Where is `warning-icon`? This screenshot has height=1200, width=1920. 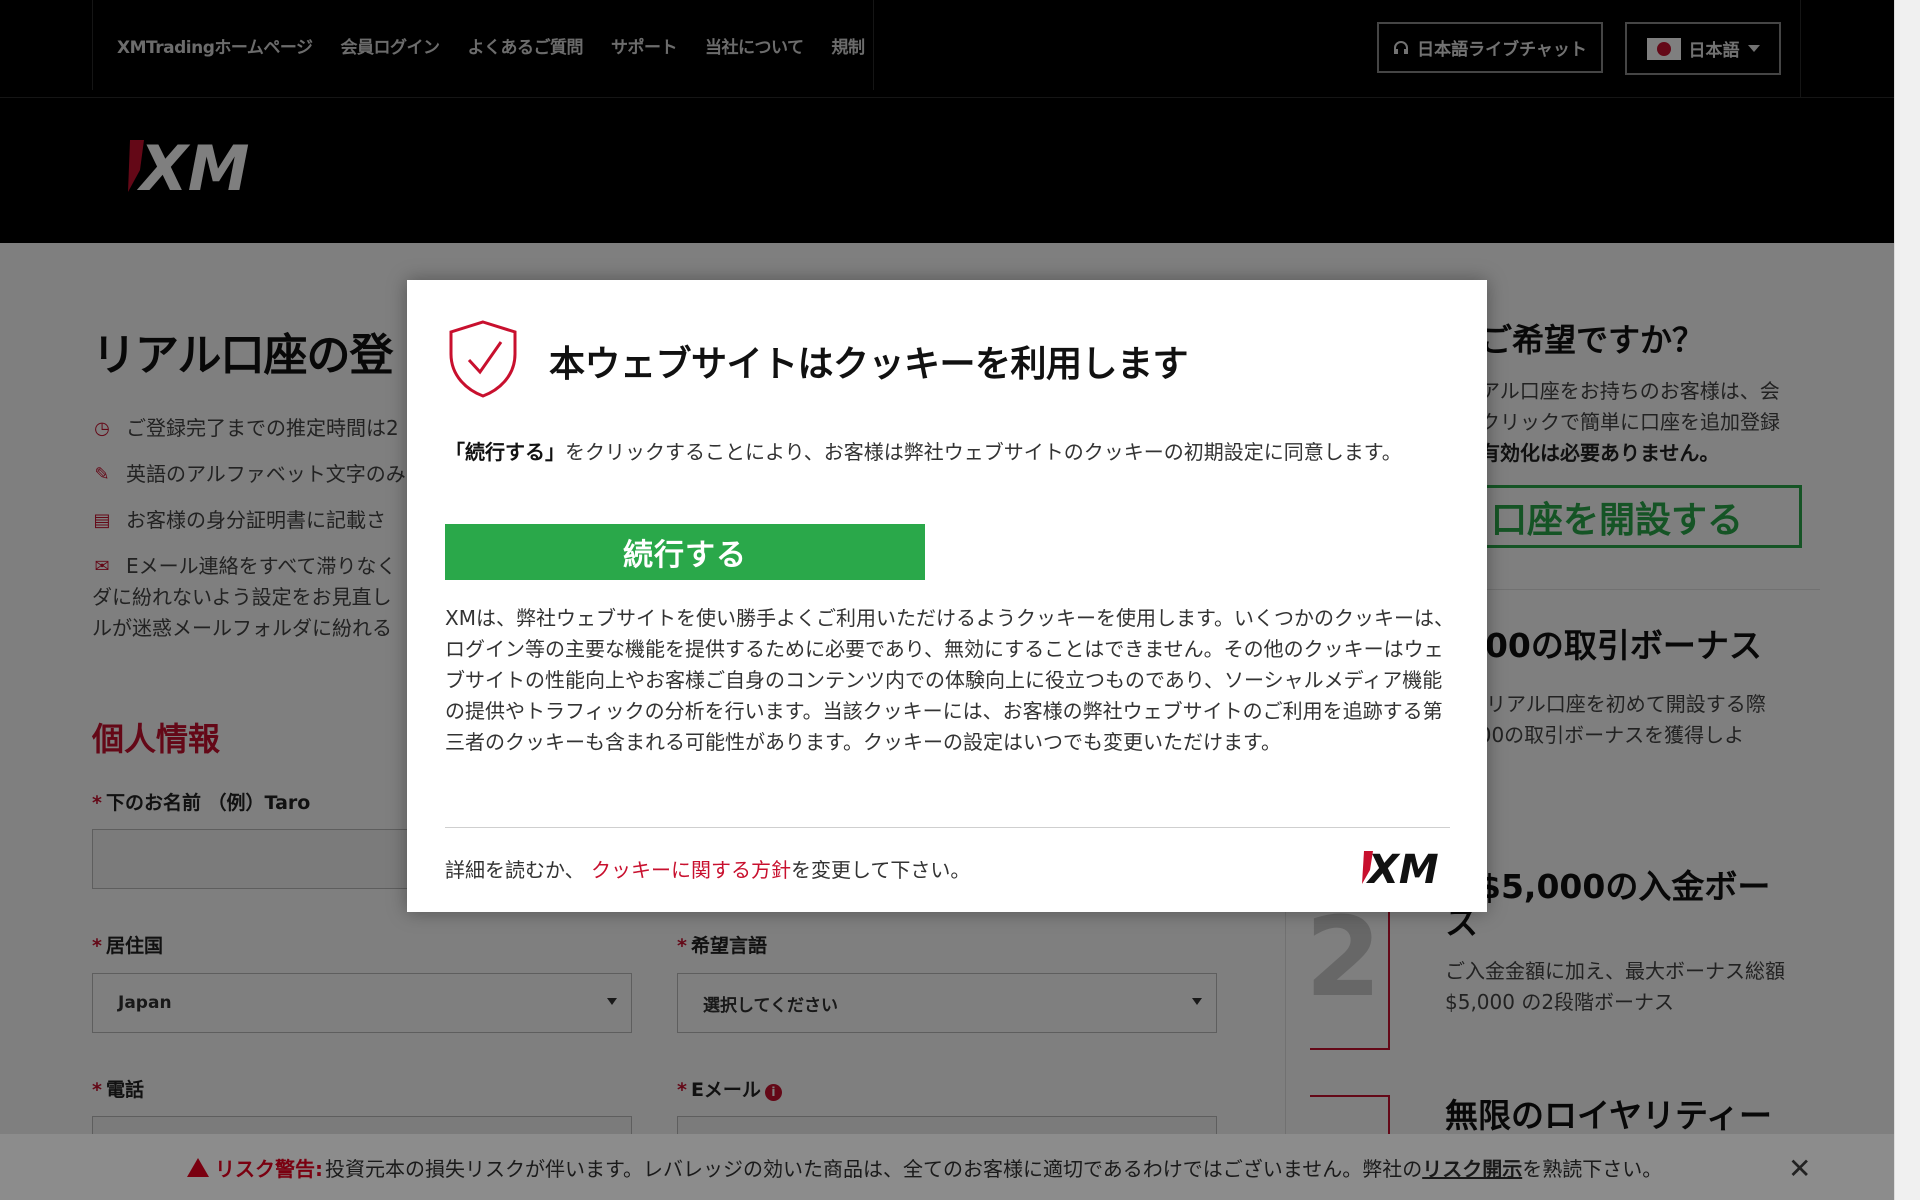
warning-icon is located at coordinates (198, 1167).